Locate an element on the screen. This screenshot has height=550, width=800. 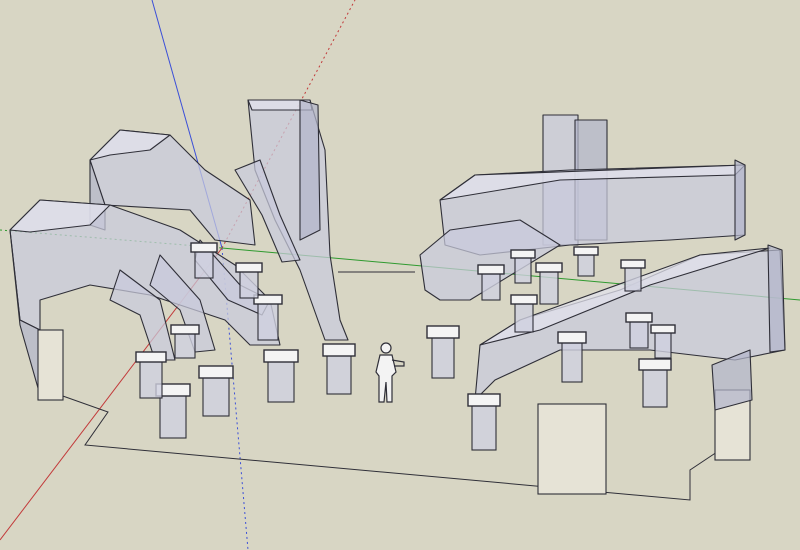
door-panel is located at coordinates (572, 449).